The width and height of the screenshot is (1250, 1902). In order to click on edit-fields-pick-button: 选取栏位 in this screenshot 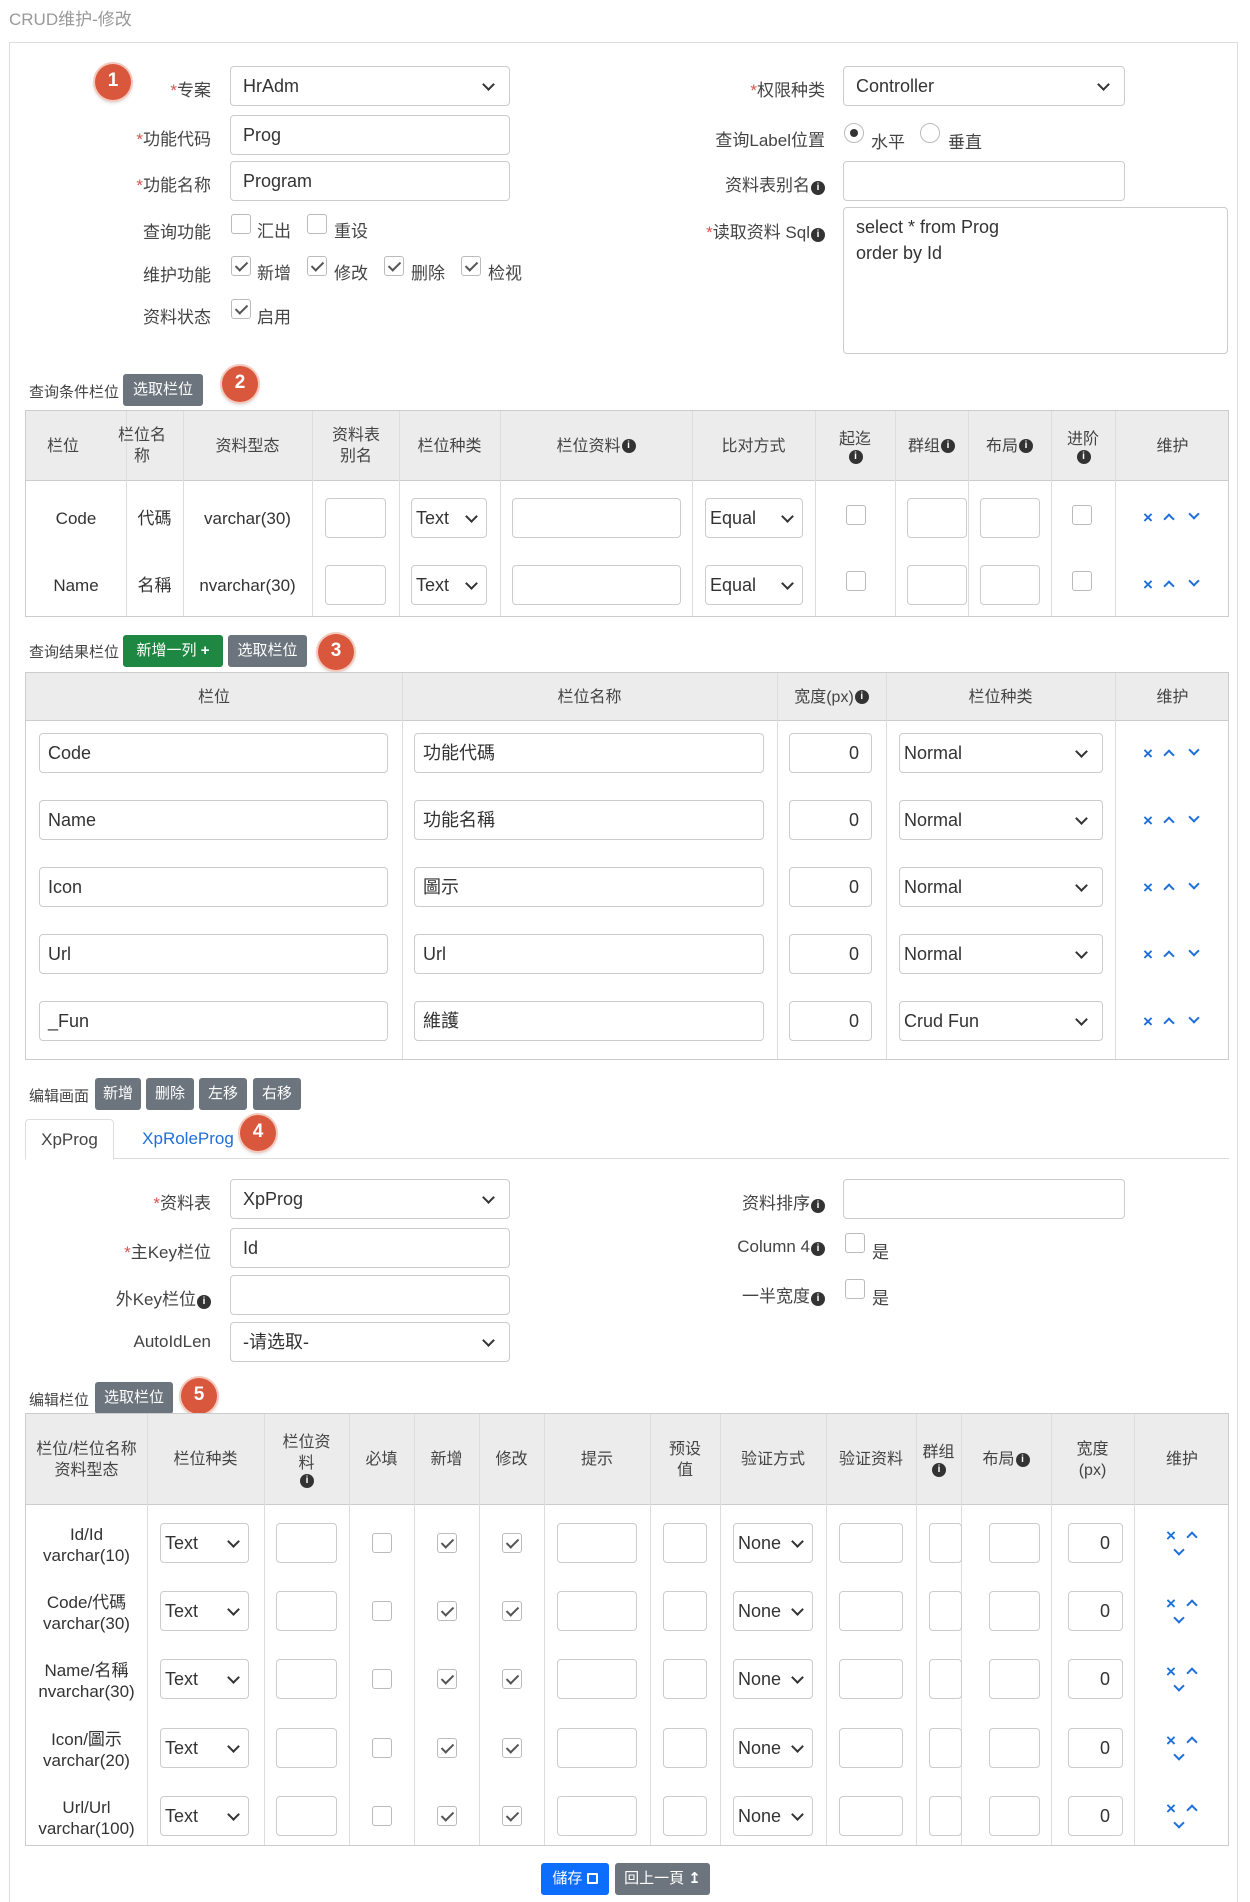, I will do `click(134, 1398)`.